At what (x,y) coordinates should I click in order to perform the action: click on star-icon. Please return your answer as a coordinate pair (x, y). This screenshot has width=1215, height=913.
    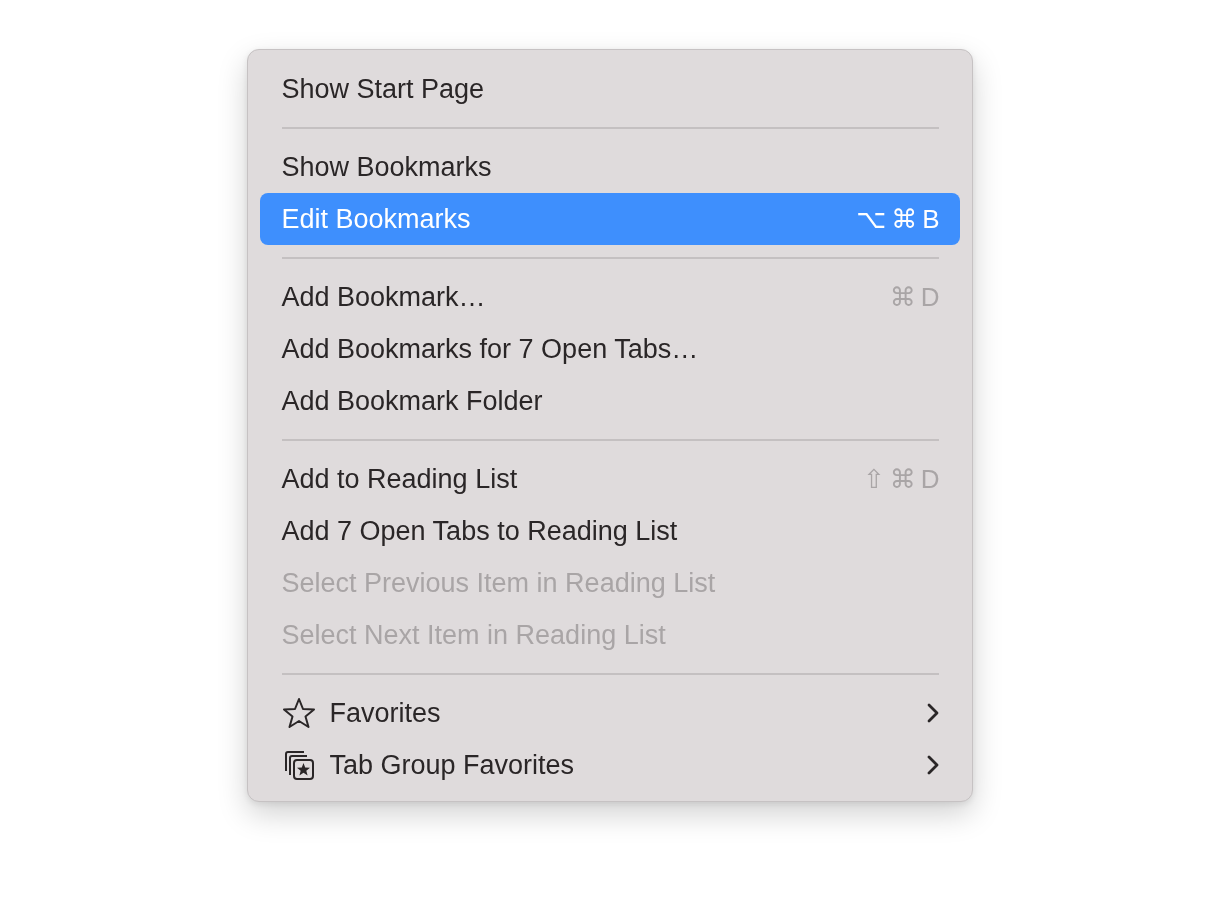
    Looking at the image, I should click on (298, 713).